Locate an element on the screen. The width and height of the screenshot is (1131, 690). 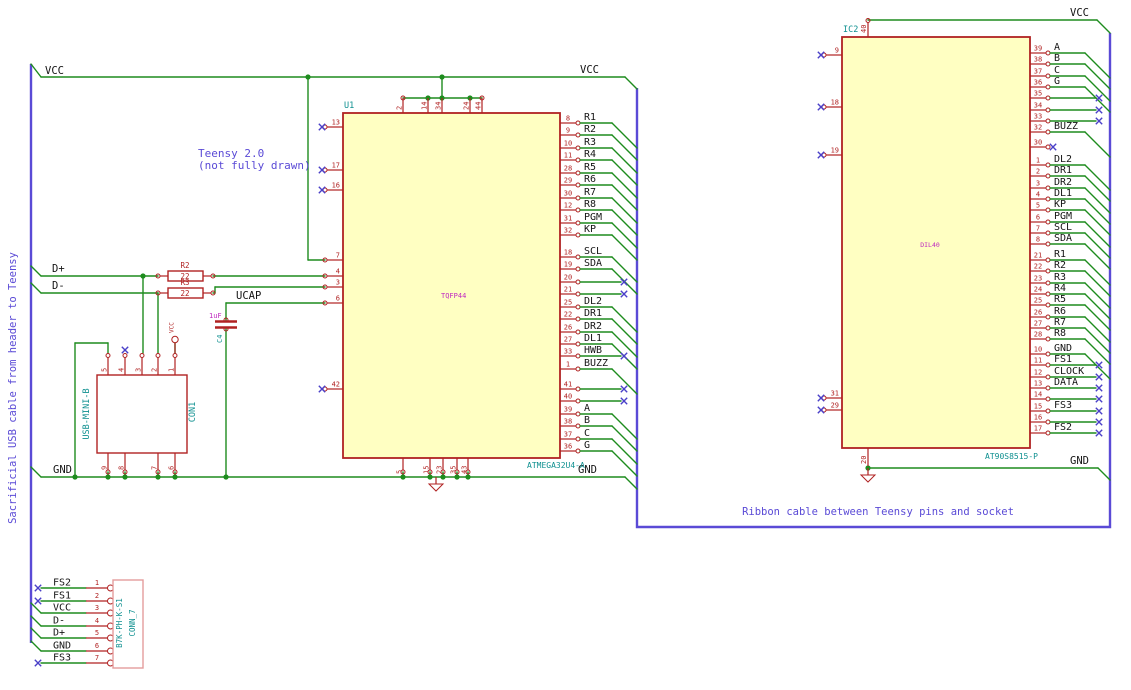
net-label-sda: SDA is located at coordinates (1063, 238).